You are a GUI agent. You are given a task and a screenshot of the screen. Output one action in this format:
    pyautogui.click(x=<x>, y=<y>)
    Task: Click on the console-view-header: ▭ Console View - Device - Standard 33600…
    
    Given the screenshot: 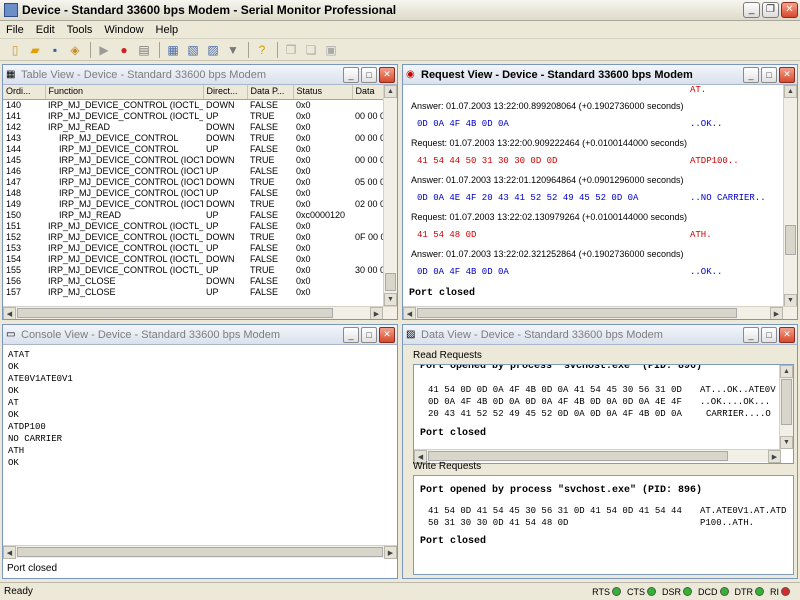 What is the action you would take?
    pyautogui.click(x=200, y=335)
    